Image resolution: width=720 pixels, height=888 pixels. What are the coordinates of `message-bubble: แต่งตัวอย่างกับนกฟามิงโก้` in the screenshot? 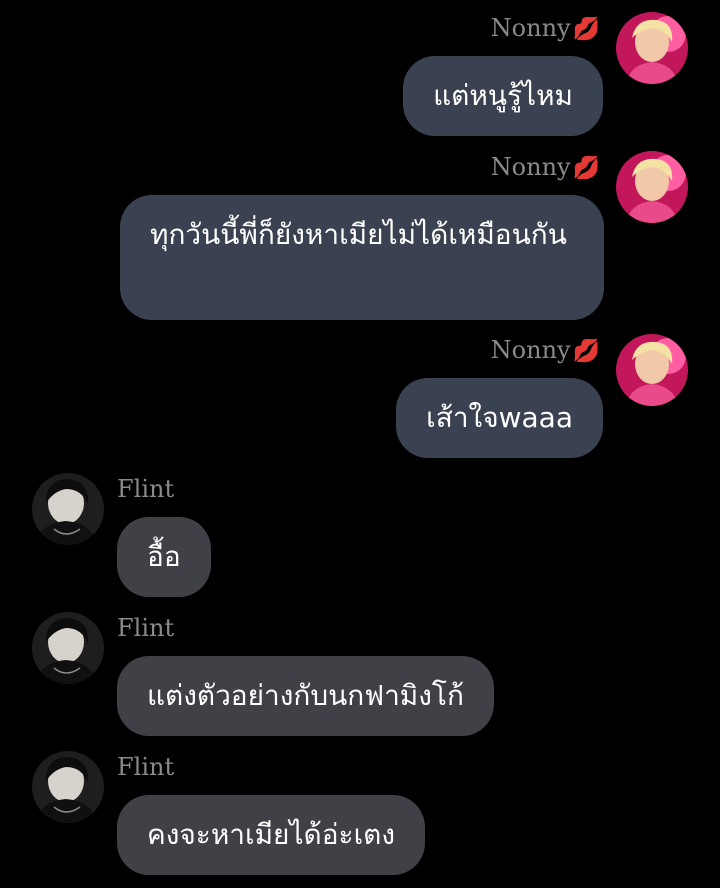 It's located at (305, 696).